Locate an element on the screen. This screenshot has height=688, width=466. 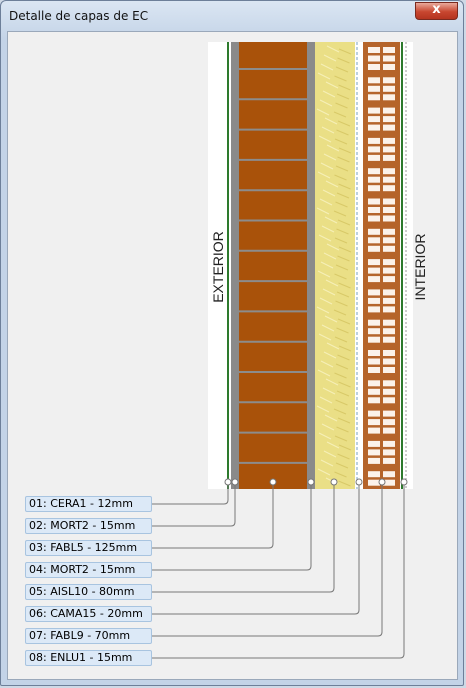
layer-label-02: 02: MORT2 - 15mm is located at coordinates (88, 526).